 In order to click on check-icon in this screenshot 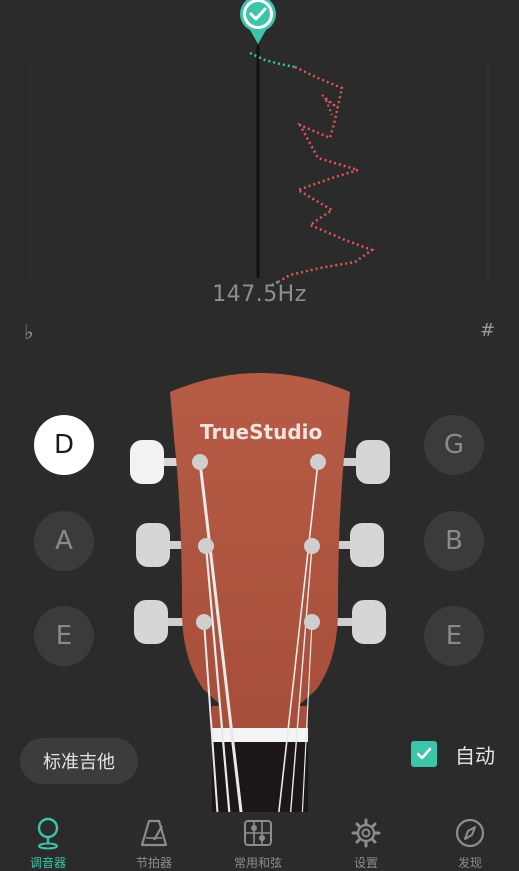, I will do `click(424, 753)`.